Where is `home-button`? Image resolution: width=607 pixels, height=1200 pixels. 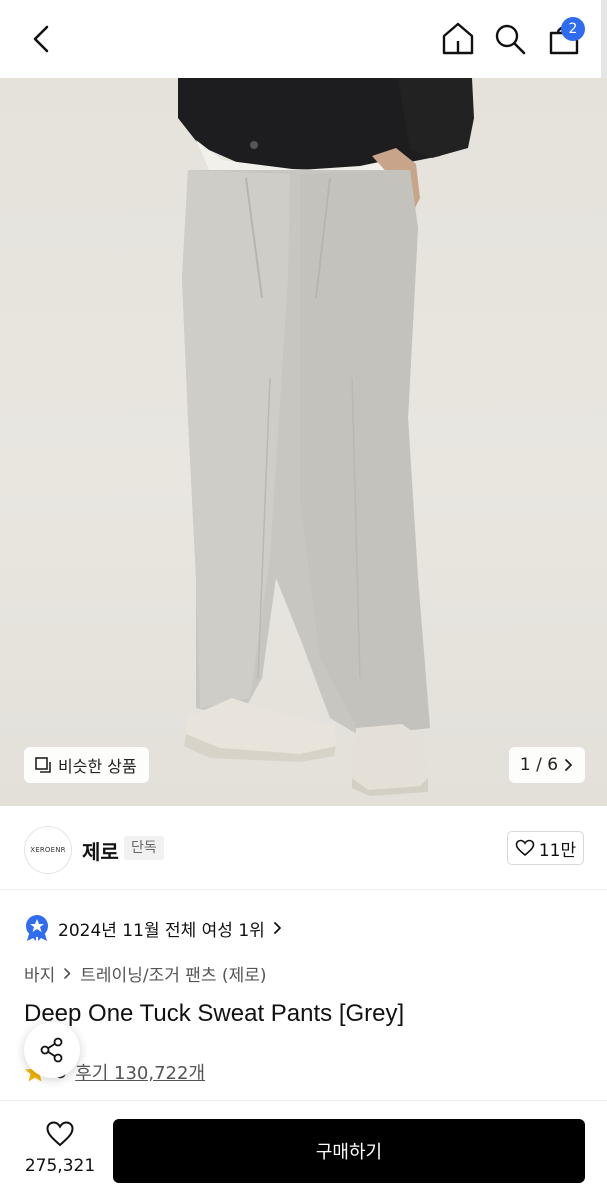 home-button is located at coordinates (458, 39).